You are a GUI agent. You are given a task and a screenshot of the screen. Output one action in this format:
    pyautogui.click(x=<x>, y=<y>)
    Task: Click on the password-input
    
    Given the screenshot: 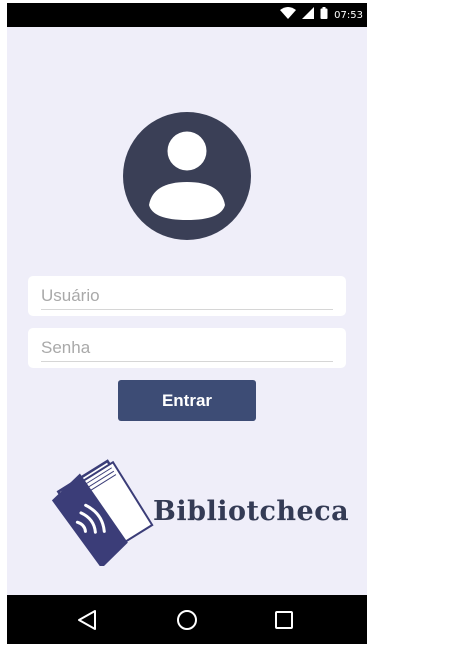 What is the action you would take?
    pyautogui.click(x=187, y=348)
    